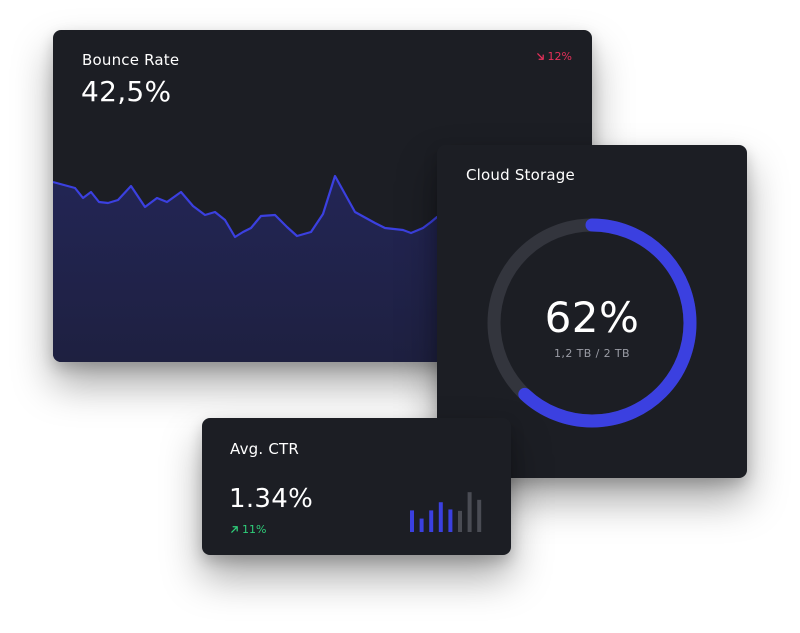  Describe the element at coordinates (520, 175) in the screenshot. I see `cloud-storage-title: Cloud Storage` at that location.